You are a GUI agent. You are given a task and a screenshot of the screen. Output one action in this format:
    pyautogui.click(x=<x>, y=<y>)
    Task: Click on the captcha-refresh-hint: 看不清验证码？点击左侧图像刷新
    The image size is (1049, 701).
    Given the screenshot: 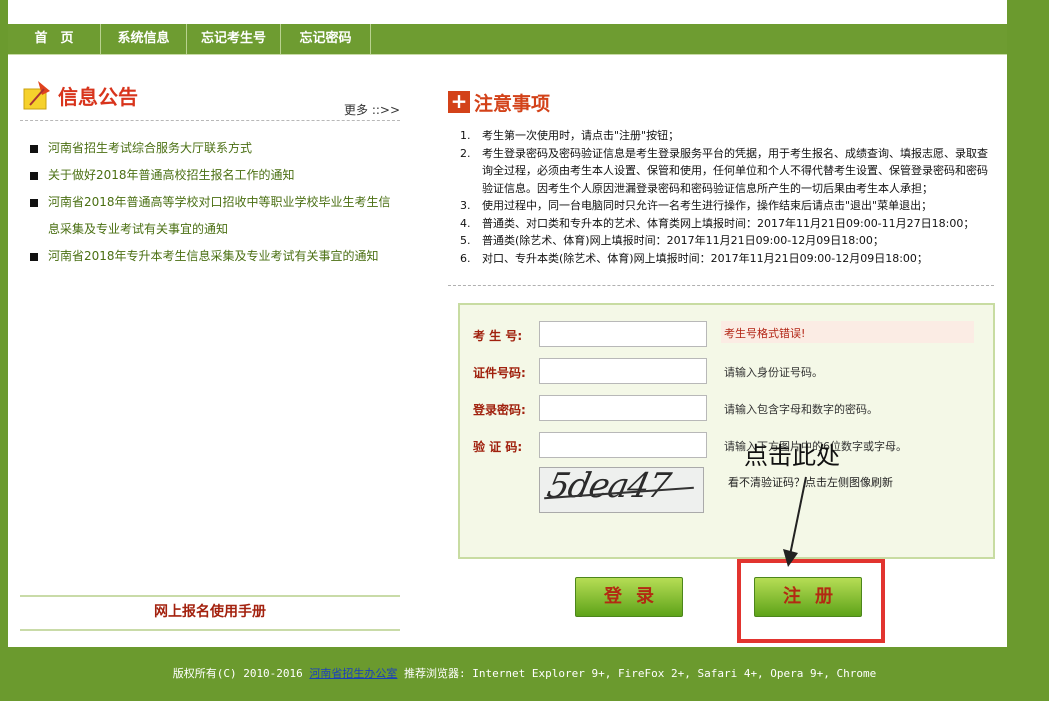 What is the action you would take?
    pyautogui.click(x=810, y=482)
    